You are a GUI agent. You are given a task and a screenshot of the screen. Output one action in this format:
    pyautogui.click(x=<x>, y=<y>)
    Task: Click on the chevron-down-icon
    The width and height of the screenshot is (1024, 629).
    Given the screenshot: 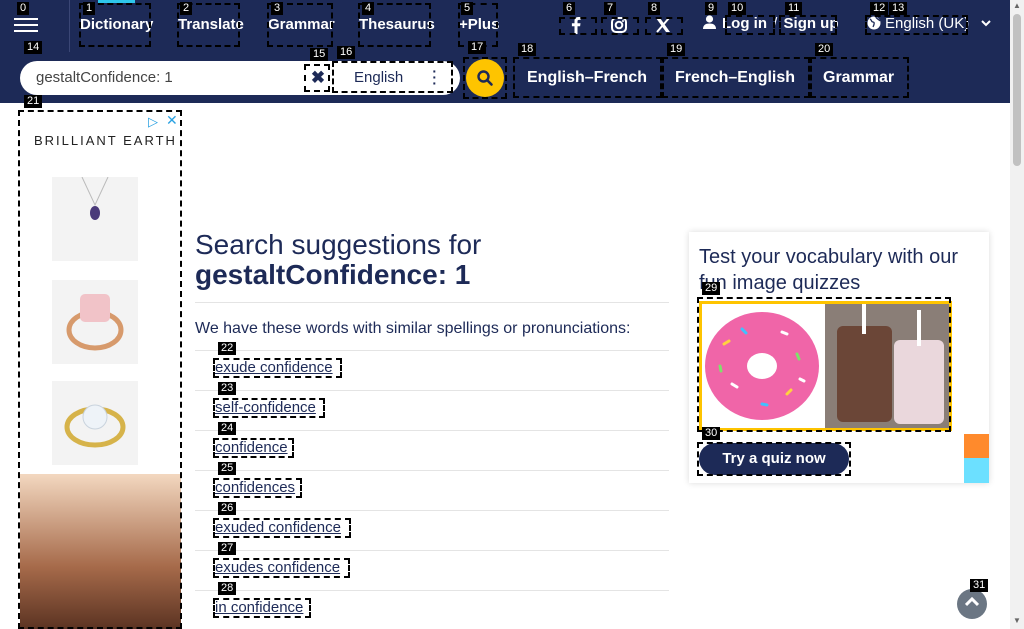 What is the action you would take?
    pyautogui.click(x=986, y=23)
    